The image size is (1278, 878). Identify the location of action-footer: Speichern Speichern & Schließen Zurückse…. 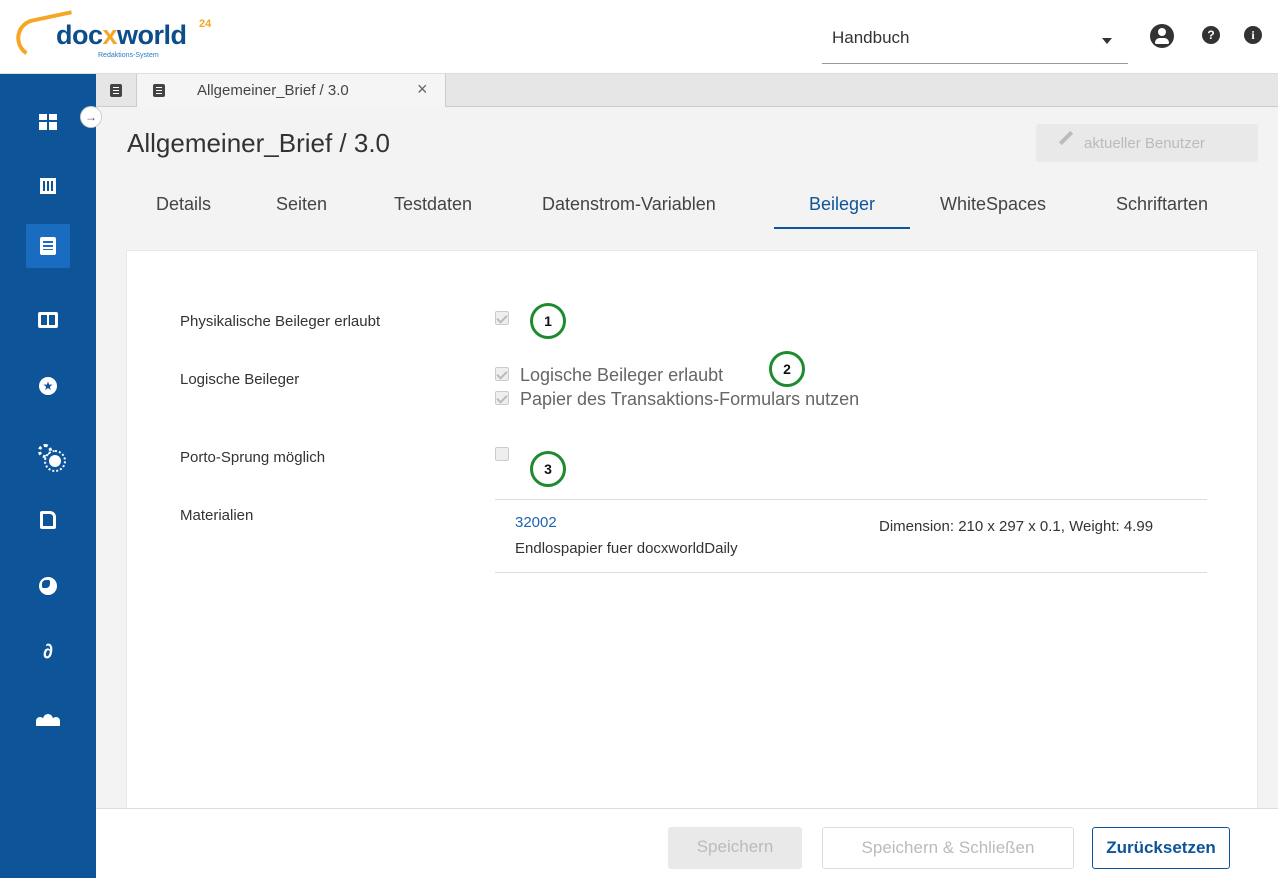
(687, 843).